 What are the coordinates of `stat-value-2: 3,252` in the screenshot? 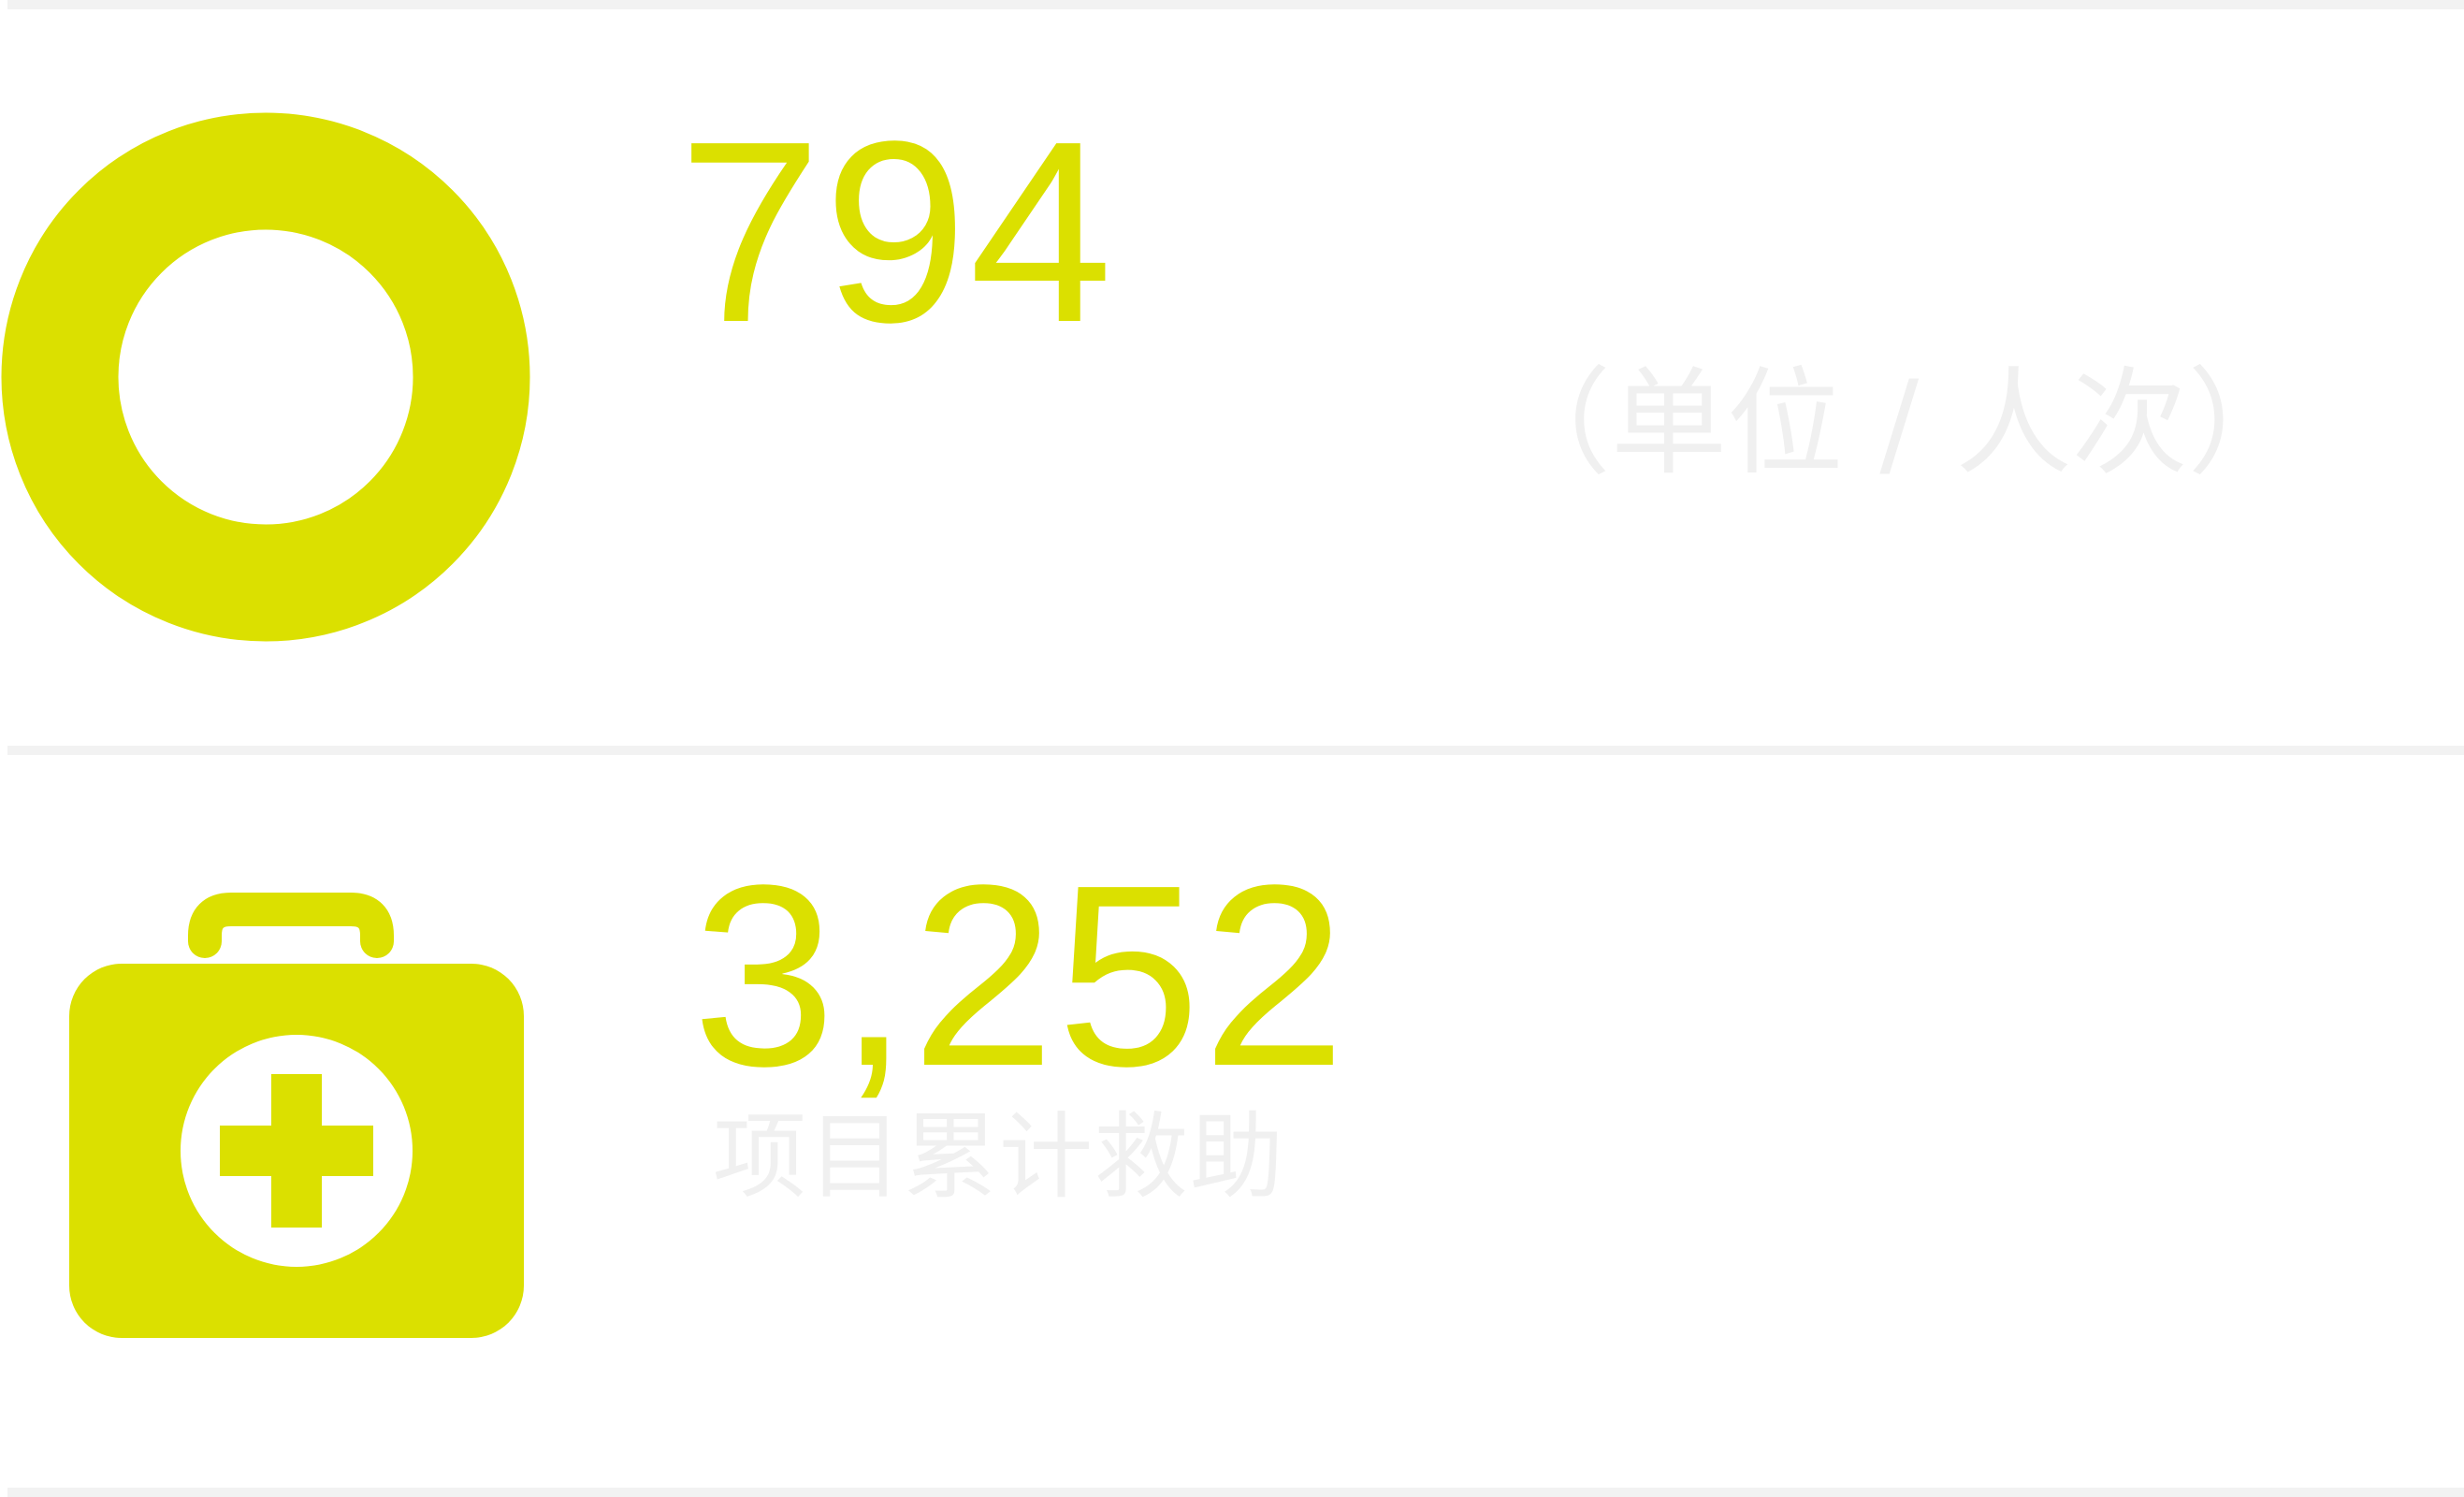 It's located at (1020, 976).